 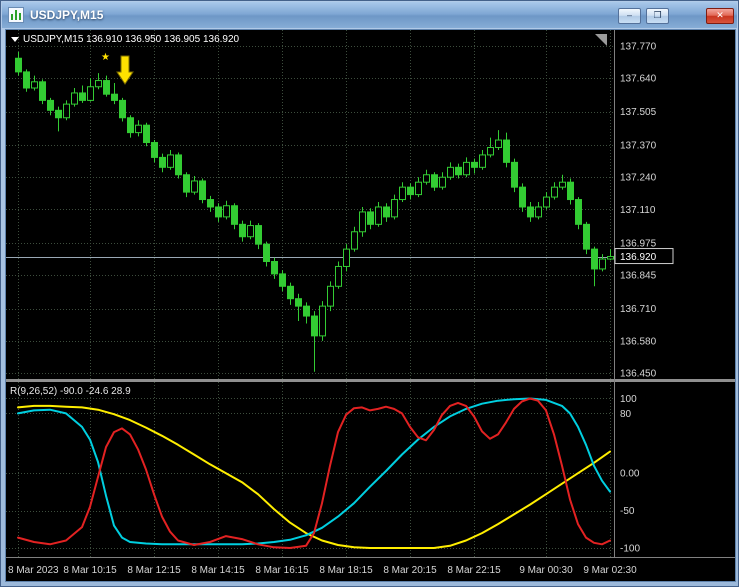 What do you see at coordinates (105, 57) in the screenshot?
I see `star-marker-icon: ★` at bounding box center [105, 57].